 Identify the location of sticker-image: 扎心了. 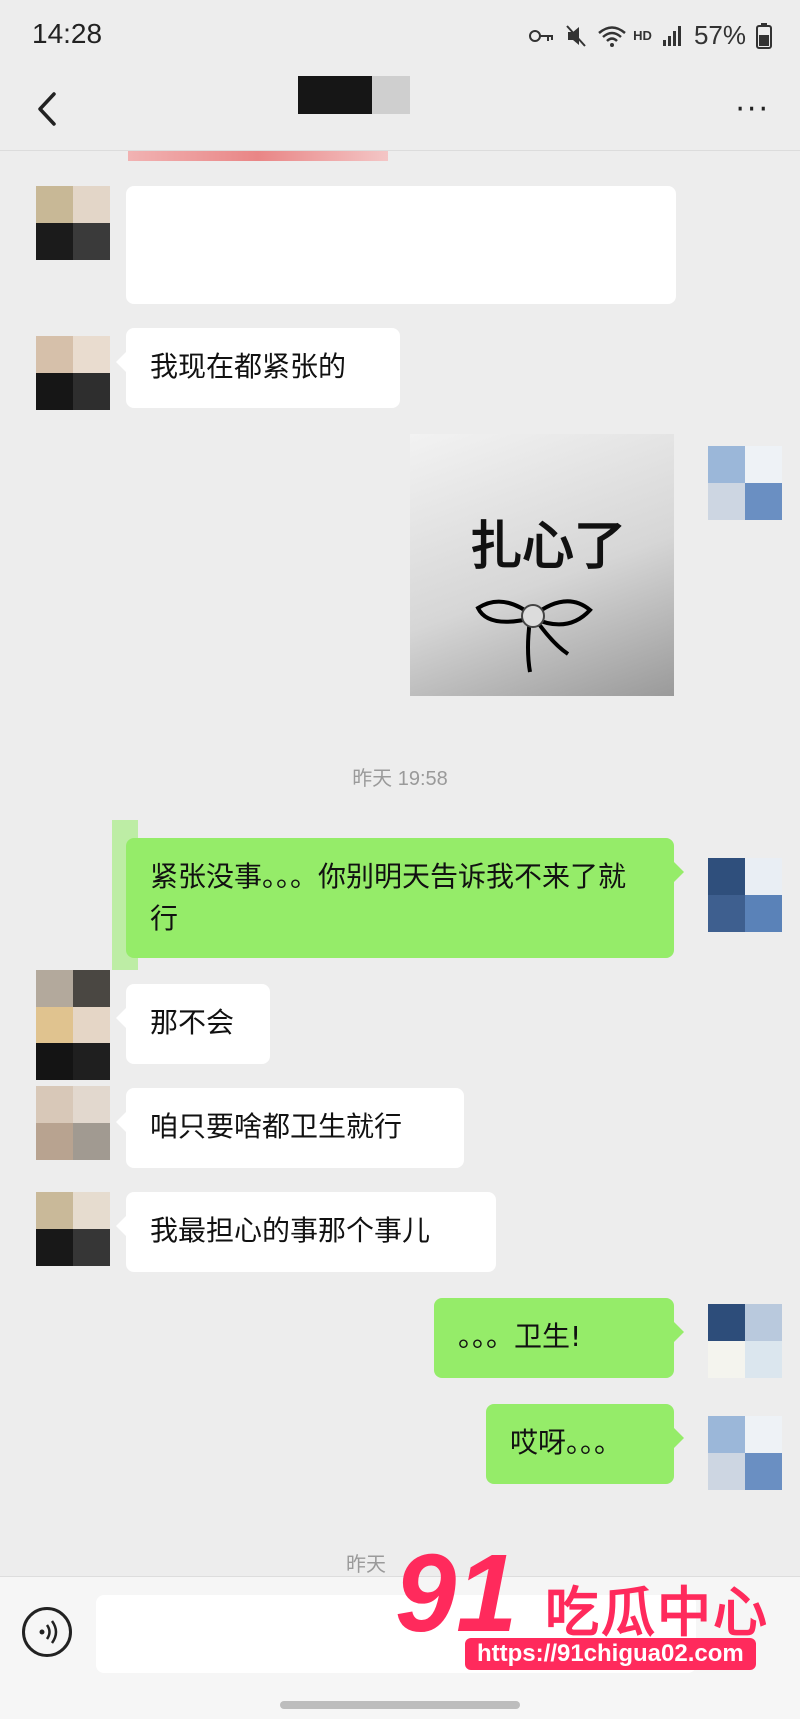
(542, 565).